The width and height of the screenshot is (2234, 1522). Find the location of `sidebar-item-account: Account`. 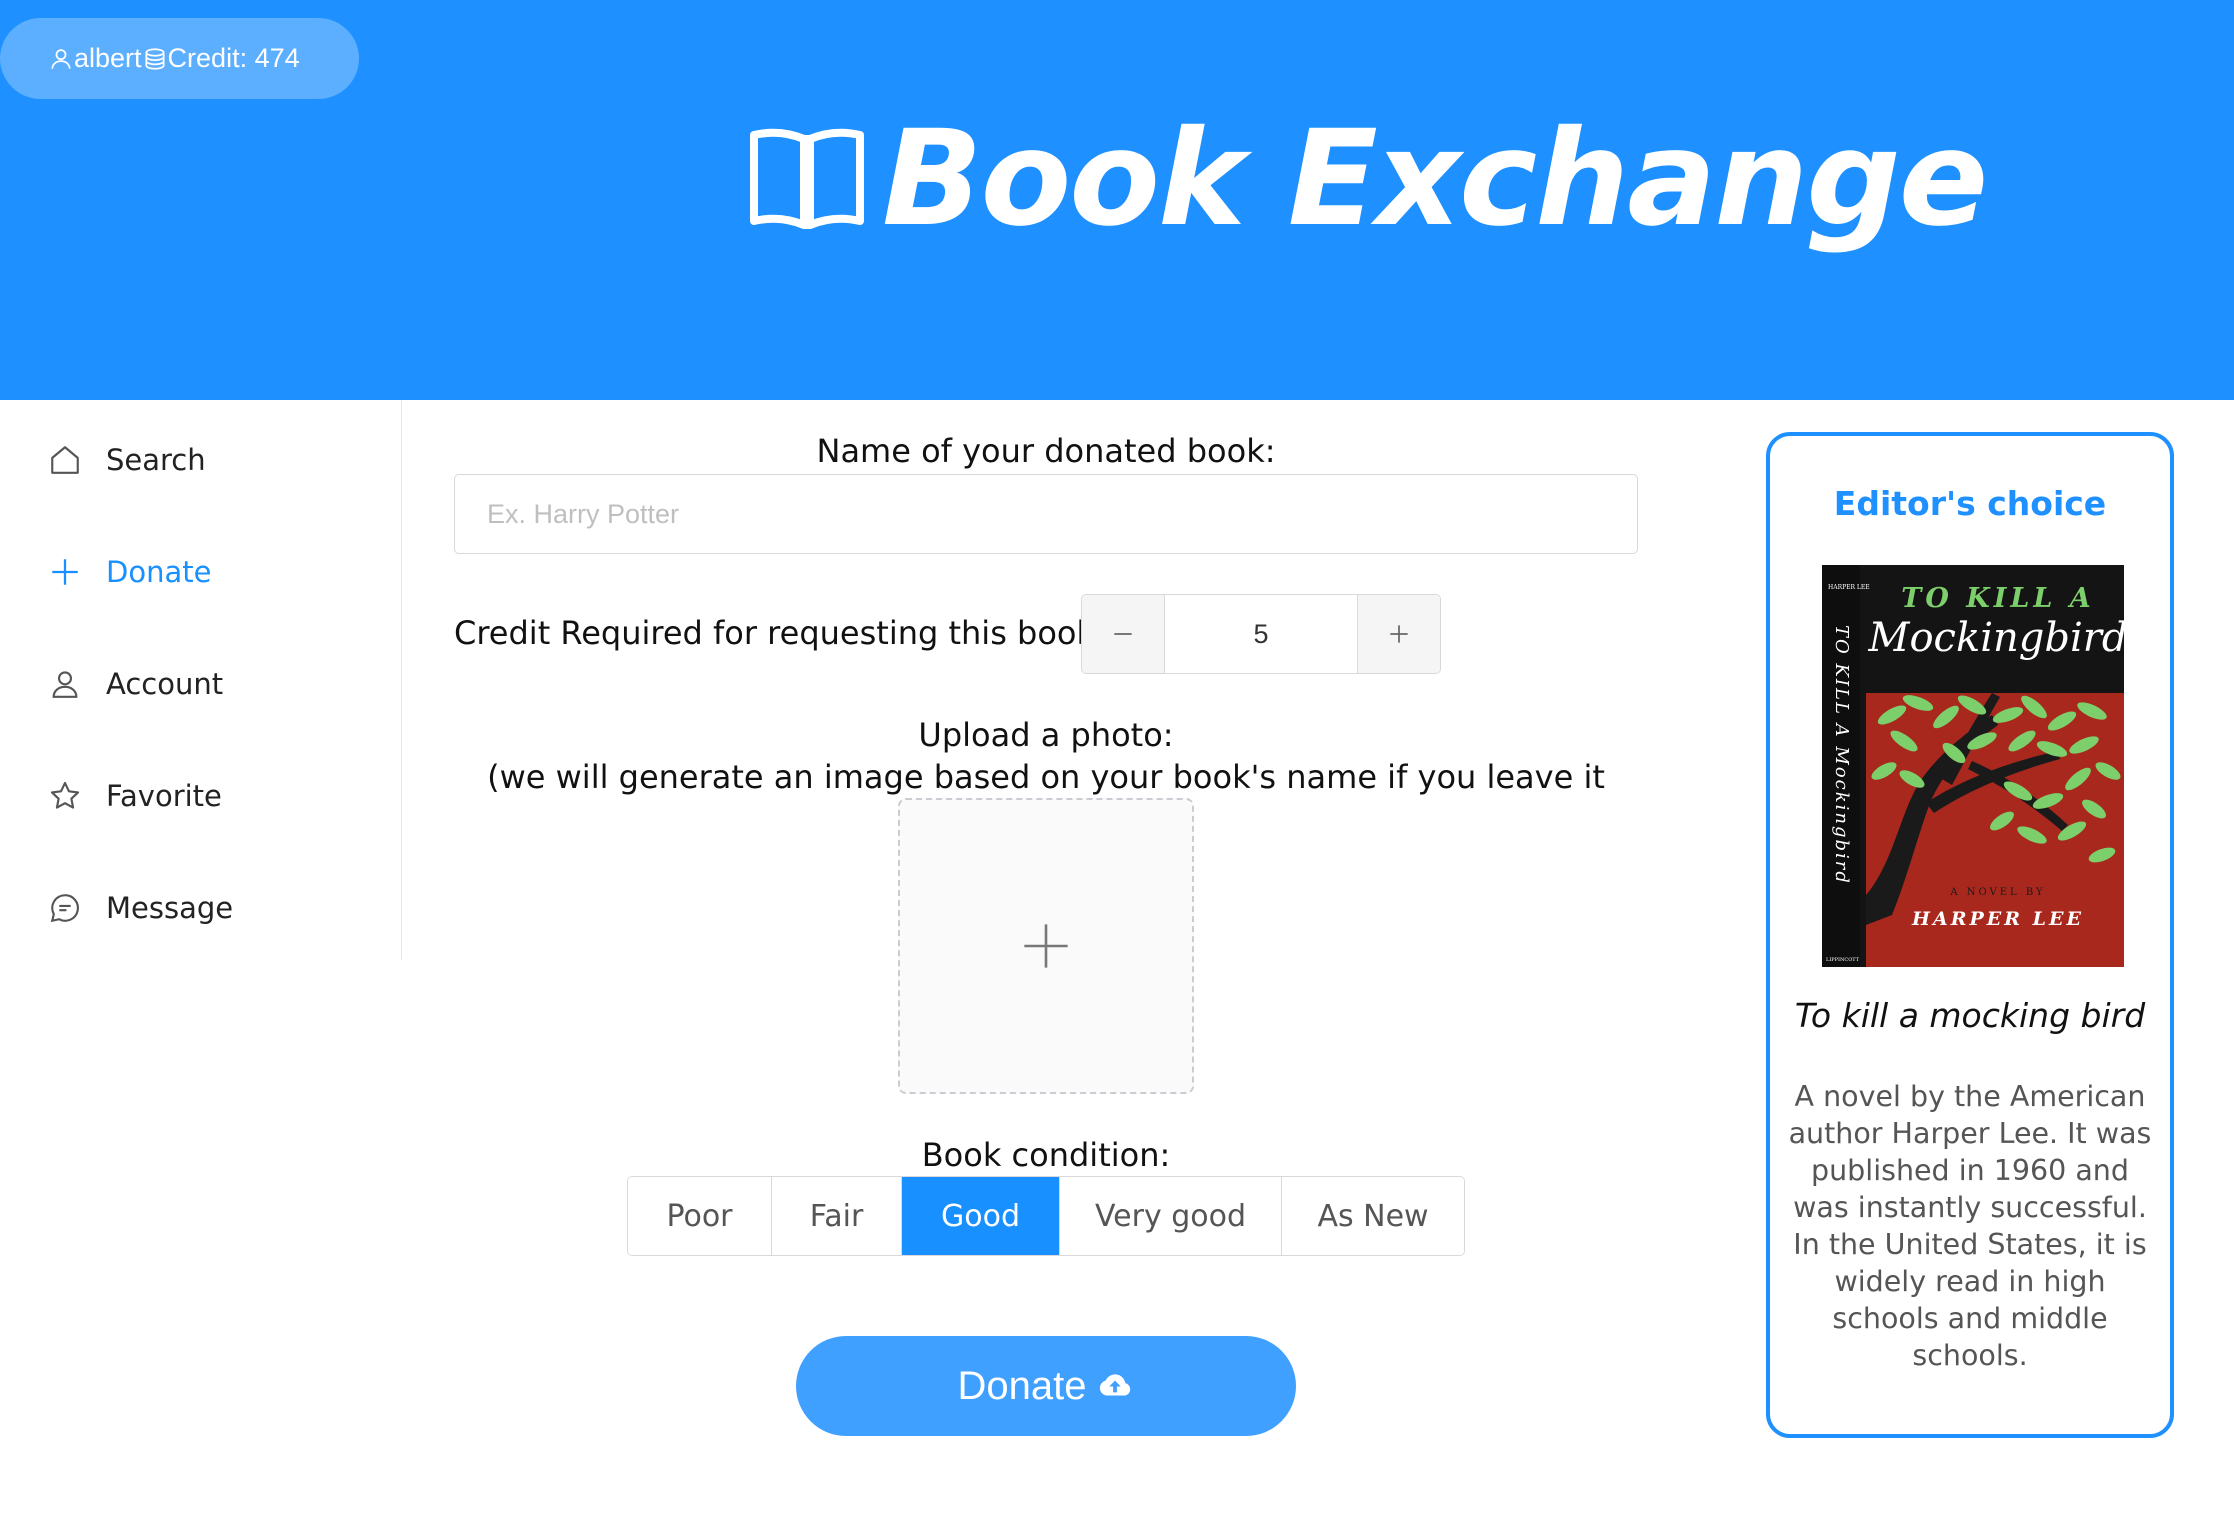

sidebar-item-account: Account is located at coordinates (200, 684).